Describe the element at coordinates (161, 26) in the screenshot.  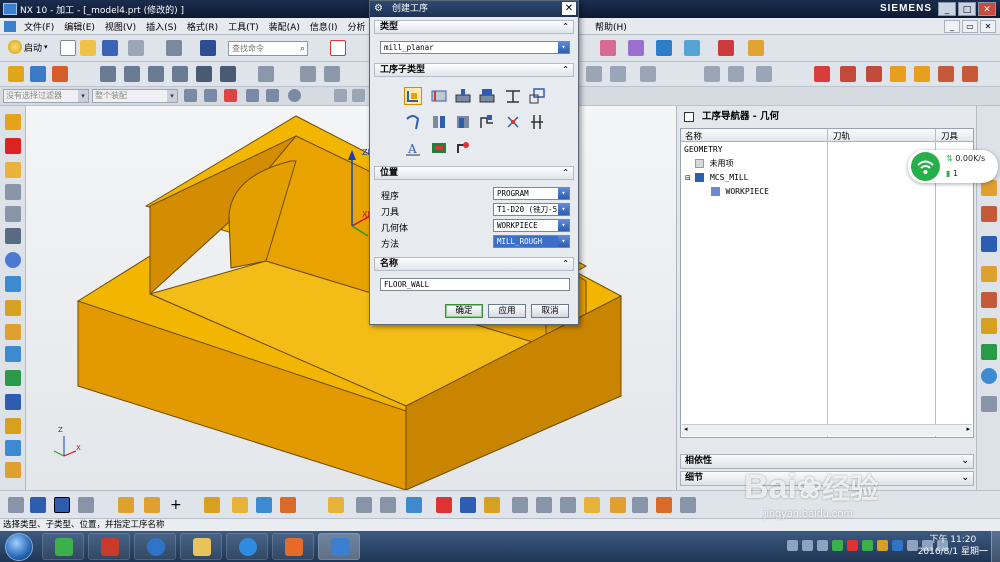
I see `menu-insert: 插入(S)` at that location.